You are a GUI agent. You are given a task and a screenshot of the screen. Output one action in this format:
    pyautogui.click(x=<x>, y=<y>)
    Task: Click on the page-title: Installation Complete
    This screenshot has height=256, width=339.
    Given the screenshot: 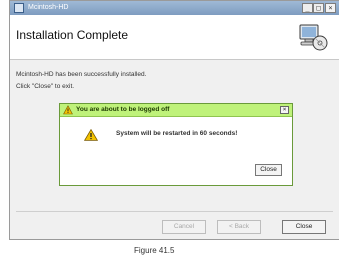 What is the action you would take?
    pyautogui.click(x=72, y=35)
    